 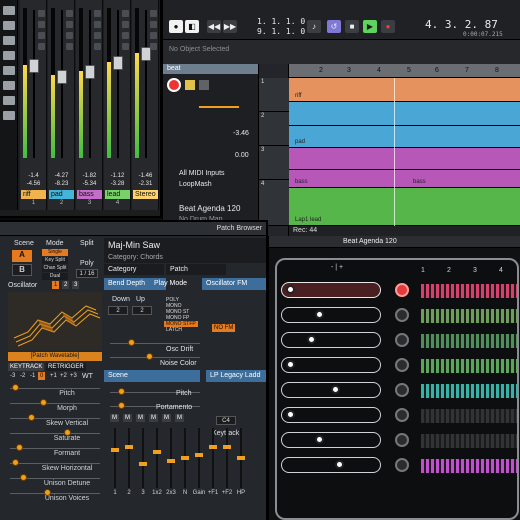 What do you see at coordinates (274, 95) in the screenshot?
I see `track-header: 1` at bounding box center [274, 95].